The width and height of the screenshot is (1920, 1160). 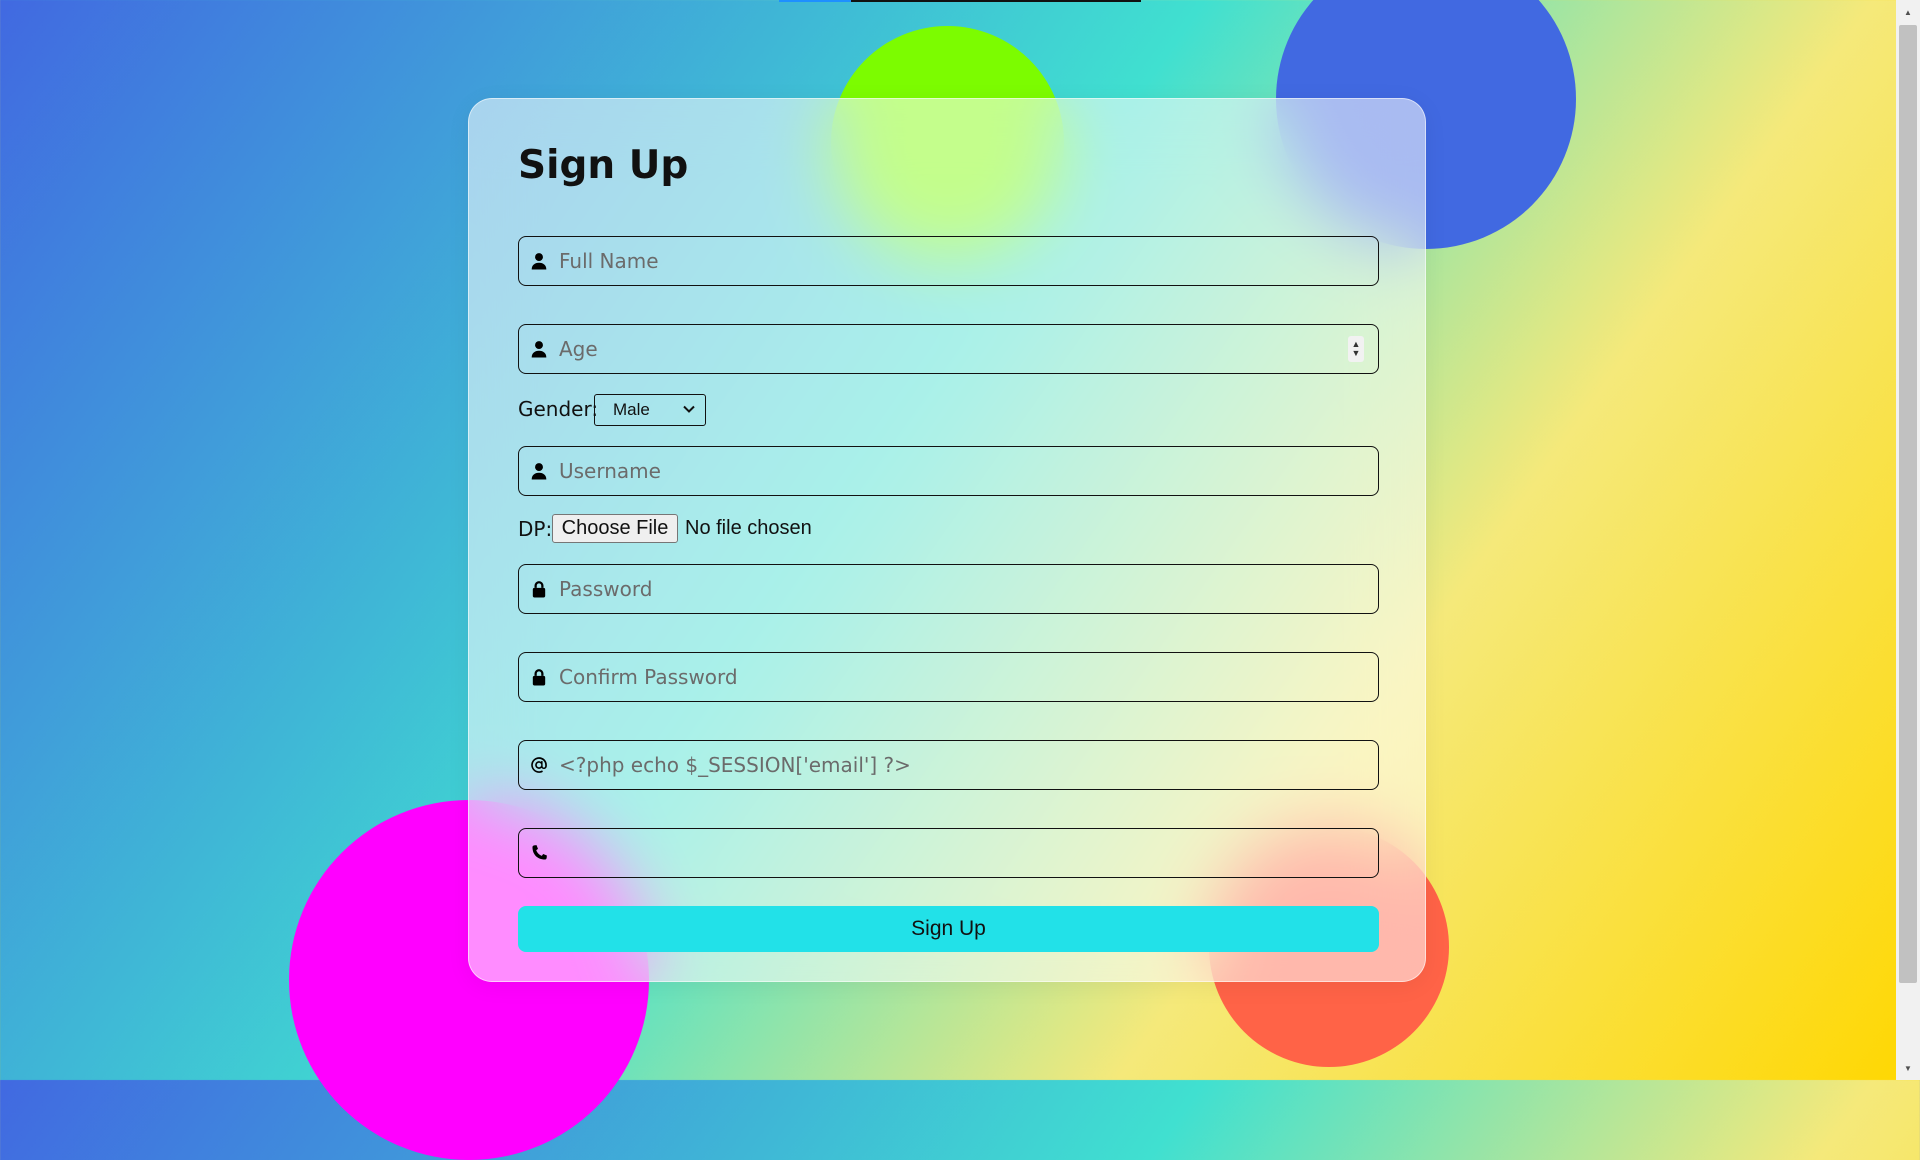 I want to click on stepper-down-icon: ▼, so click(x=1356, y=353).